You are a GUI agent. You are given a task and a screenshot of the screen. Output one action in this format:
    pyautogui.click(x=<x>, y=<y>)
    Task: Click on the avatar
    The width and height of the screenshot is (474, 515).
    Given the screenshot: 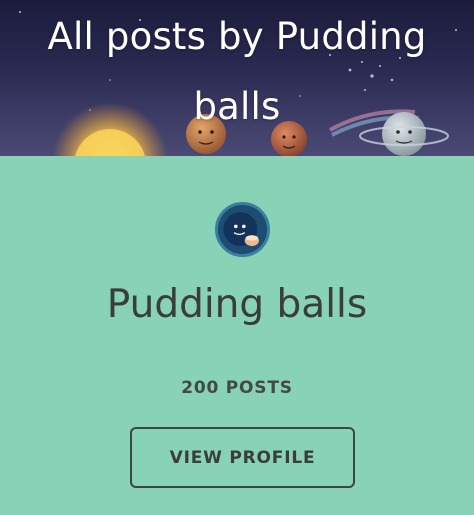 What is the action you would take?
    pyautogui.click(x=242, y=229)
    